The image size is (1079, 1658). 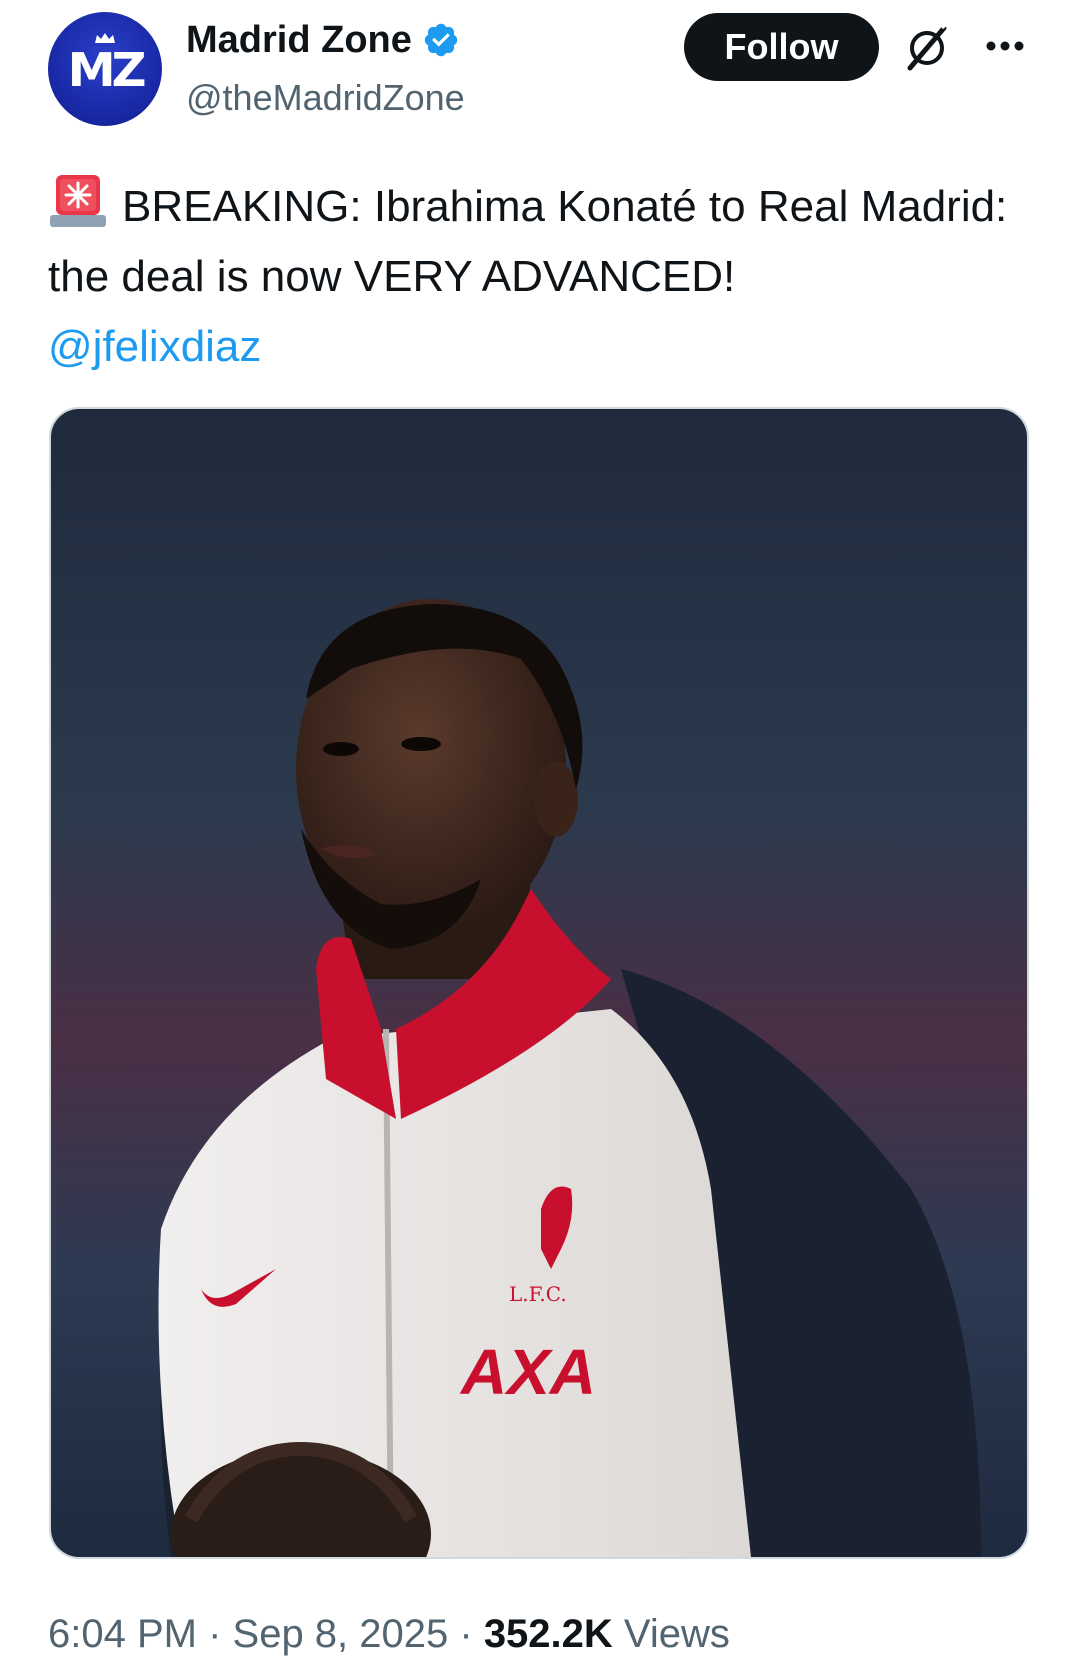 What do you see at coordinates (671, 1634) in the screenshot?
I see `views-label: Views` at bounding box center [671, 1634].